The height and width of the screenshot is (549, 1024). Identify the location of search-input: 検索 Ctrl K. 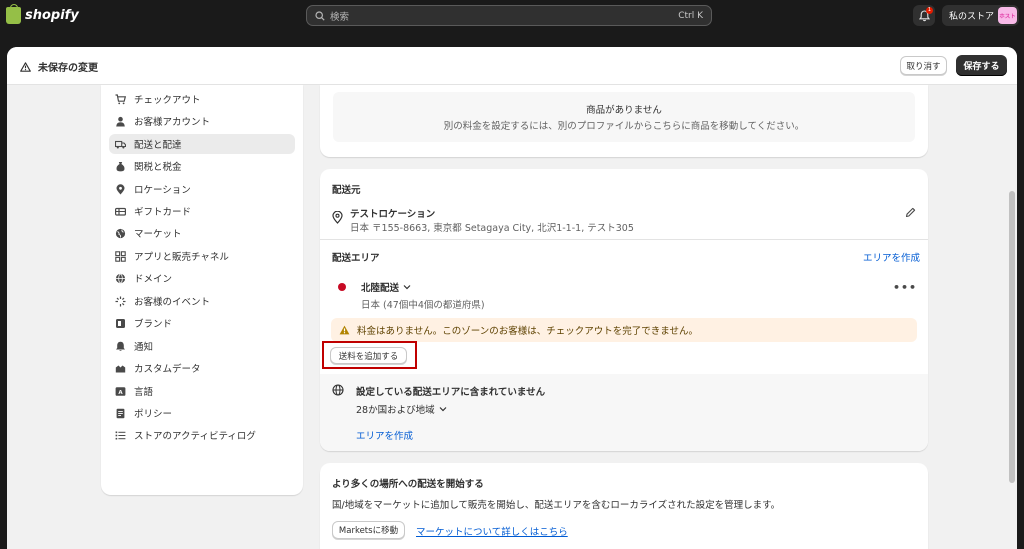
(509, 15).